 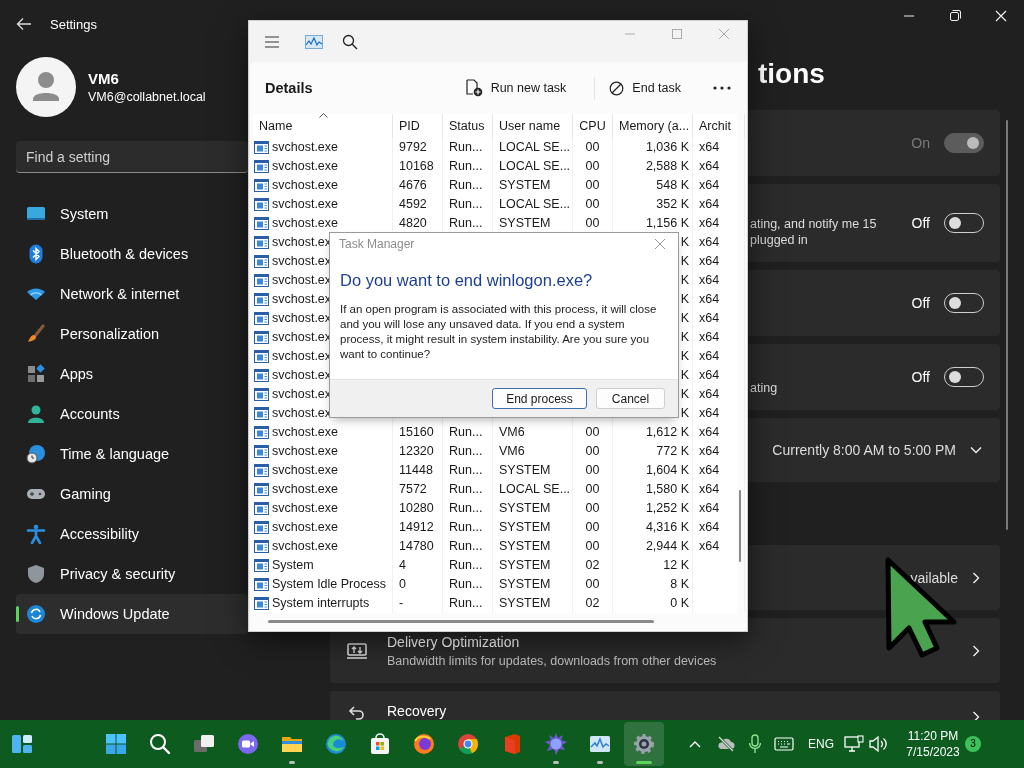 I want to click on notification-badge: 3, so click(x=973, y=744).